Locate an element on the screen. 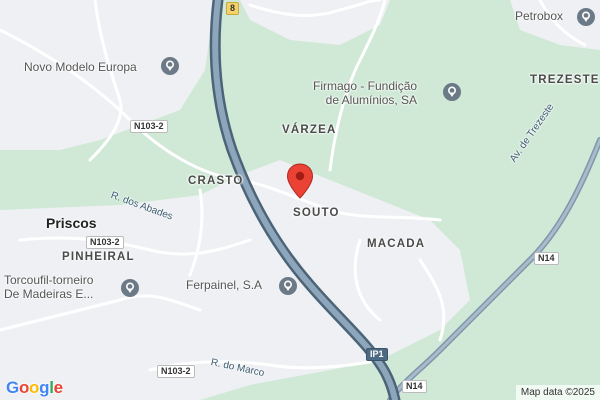  red-location-marker-icon is located at coordinates (300, 181).